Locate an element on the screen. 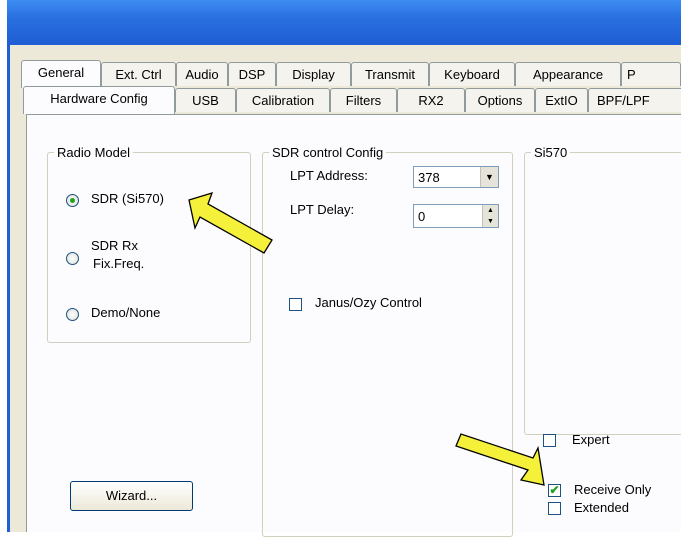  tab-general: General is located at coordinates (61, 74).